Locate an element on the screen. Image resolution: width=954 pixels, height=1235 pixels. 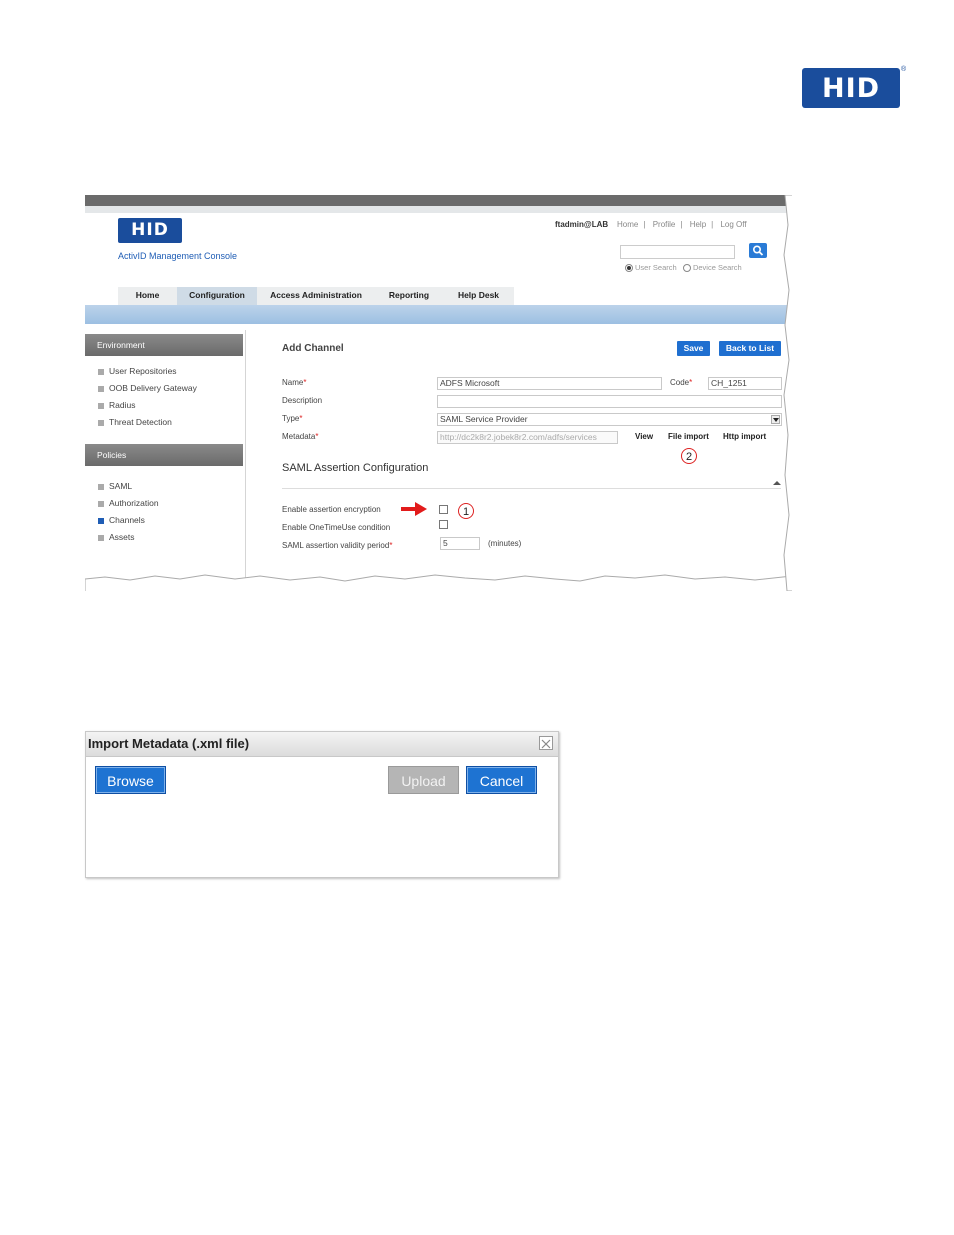
sidebar-item-label: User Repositories is located at coordinates (143, 371).